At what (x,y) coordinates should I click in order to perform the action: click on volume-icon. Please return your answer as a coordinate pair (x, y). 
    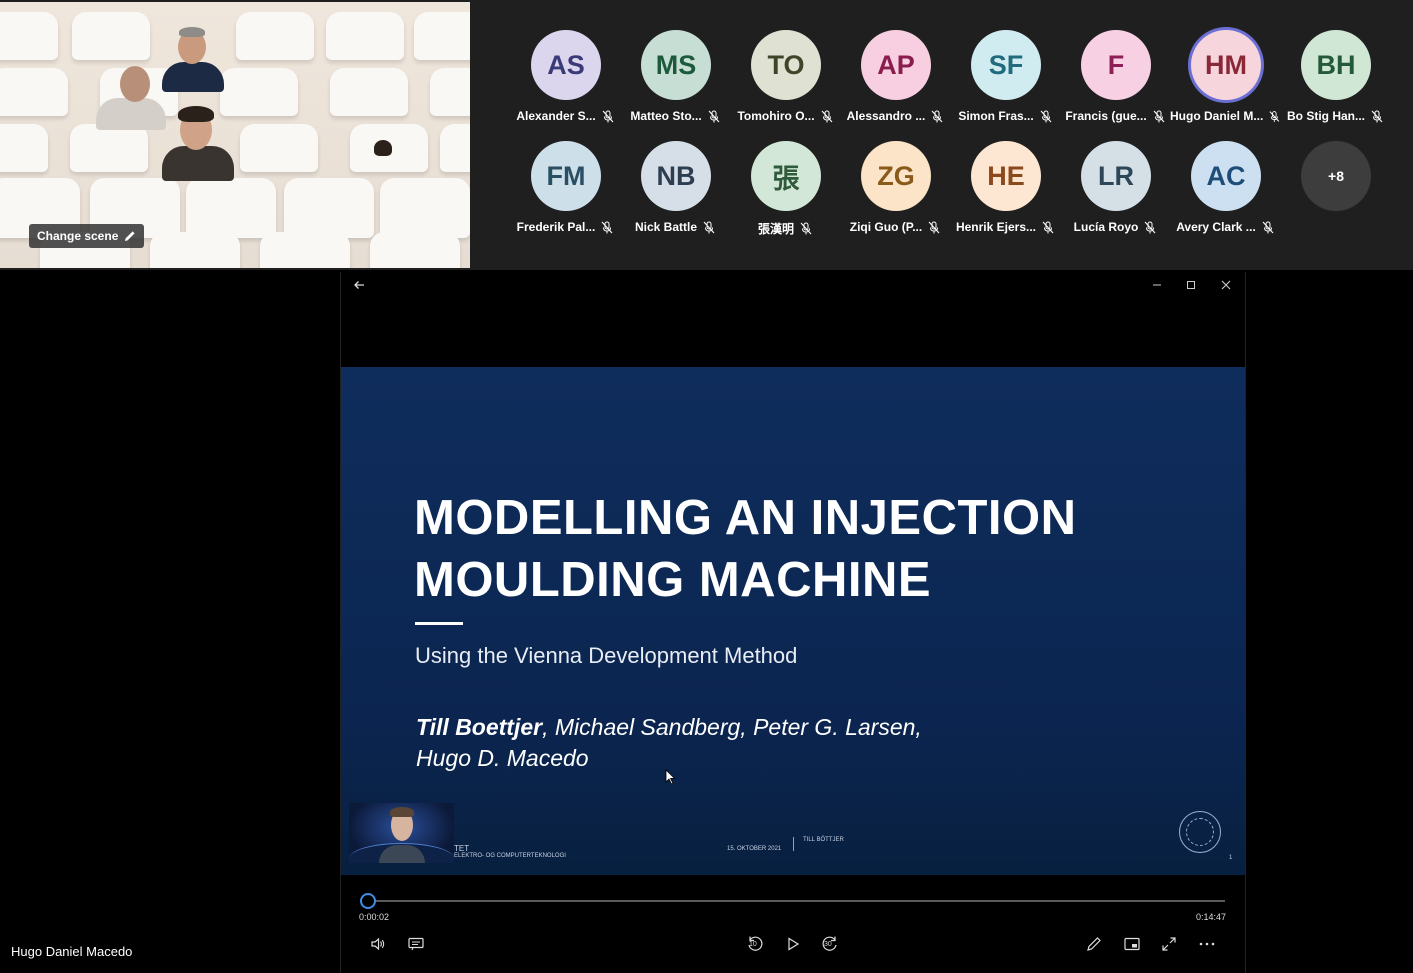
    Looking at the image, I should click on (378, 944).